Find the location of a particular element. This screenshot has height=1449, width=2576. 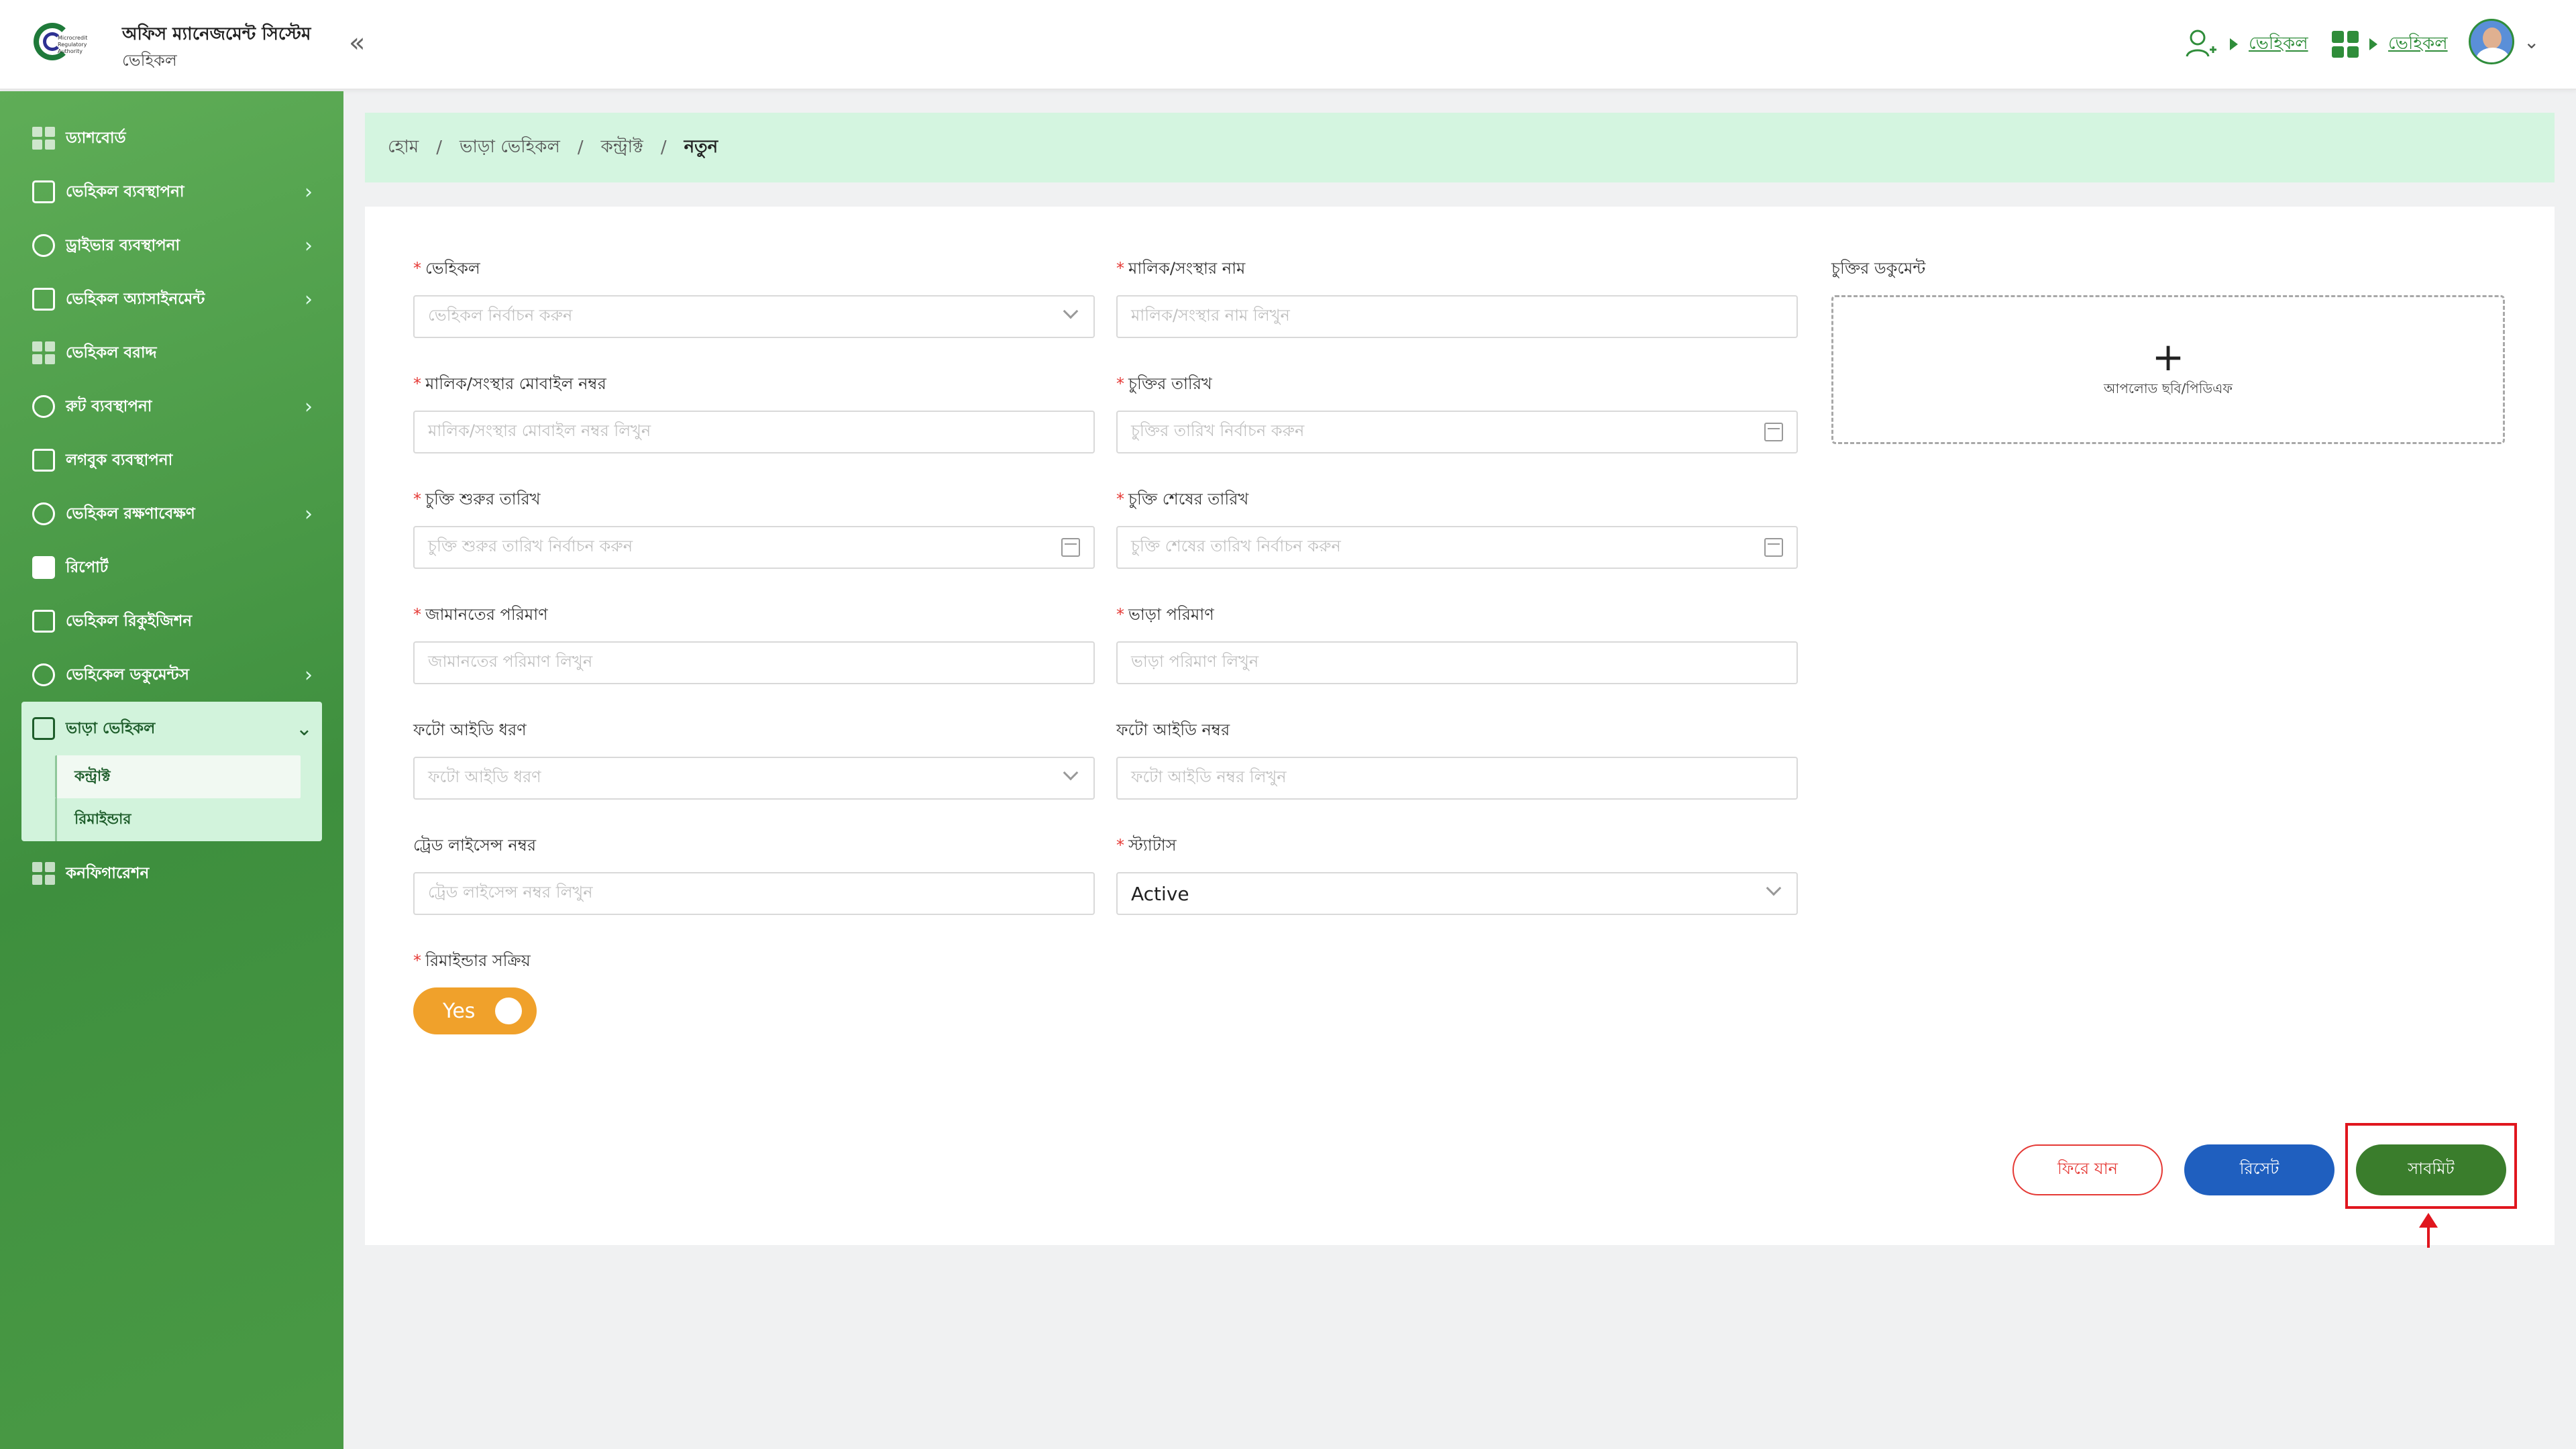

sidebar-item-rental-vehicle: ভাড়া ভেহিকল ⌄ is located at coordinates (171, 728).